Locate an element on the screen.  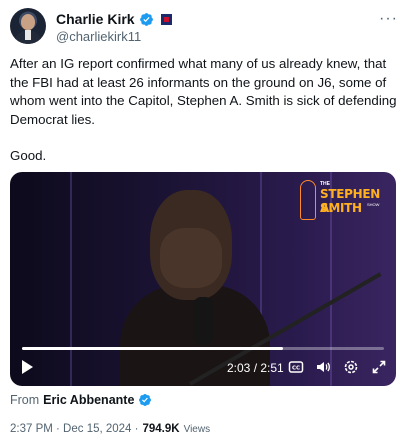
author-row: Charlie Kirk is located at coordinates (114, 19).